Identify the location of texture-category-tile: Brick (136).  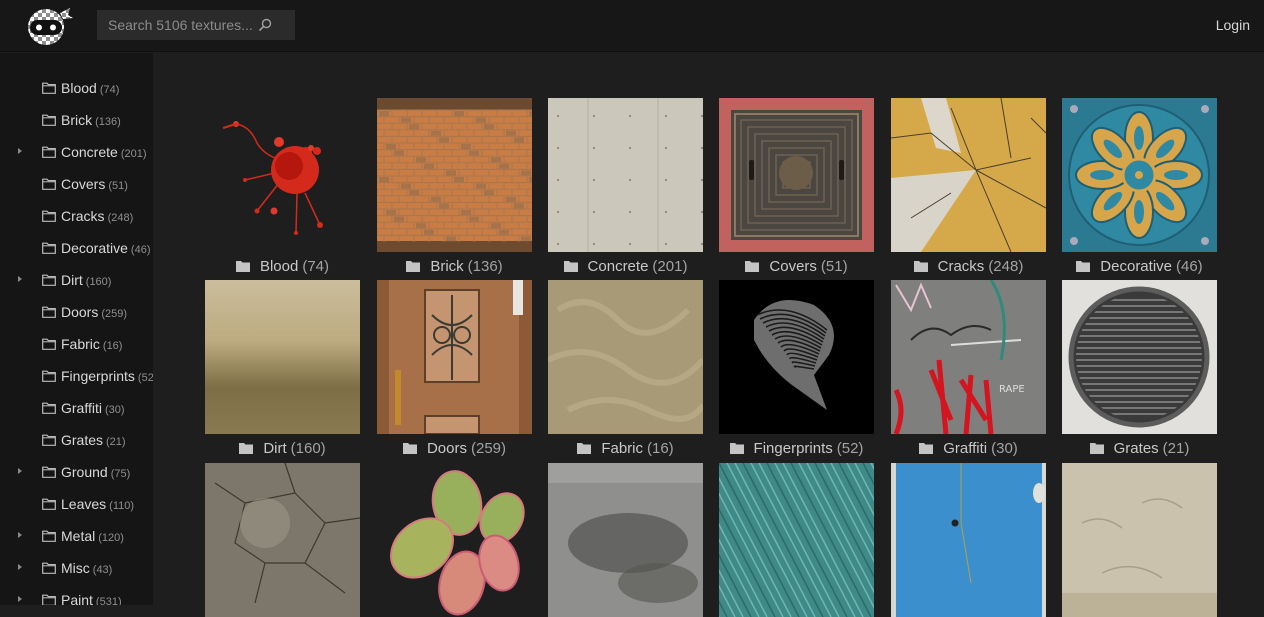
(454, 187).